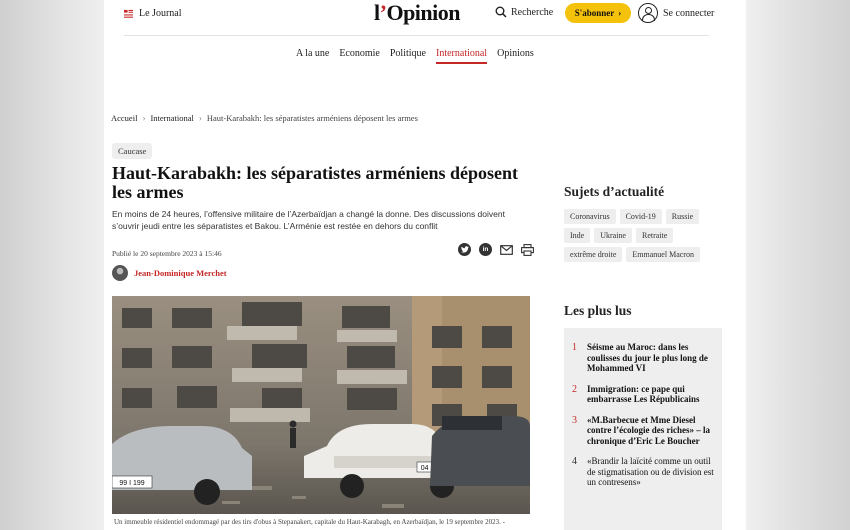 The height and width of the screenshot is (530, 850). I want to click on topics-title: Sujets d’actualité, so click(614, 191).